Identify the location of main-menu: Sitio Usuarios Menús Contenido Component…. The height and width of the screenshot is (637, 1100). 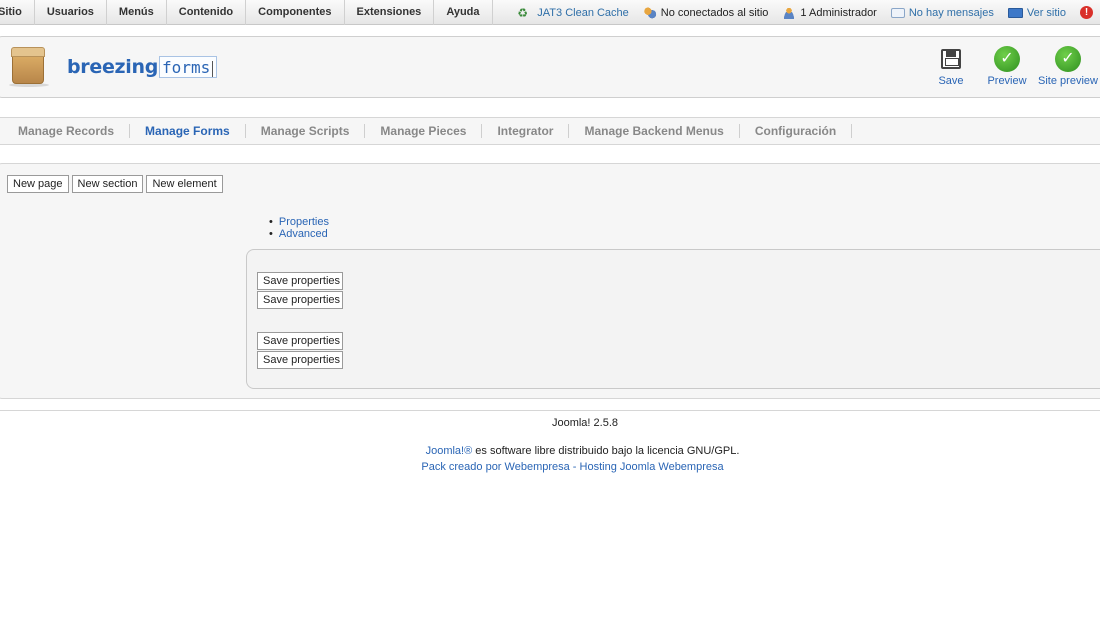
(246, 12).